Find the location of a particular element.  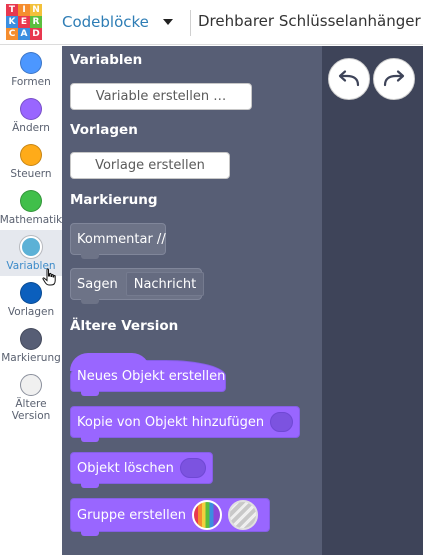

block-label: Kommentar // is located at coordinates (121, 239).